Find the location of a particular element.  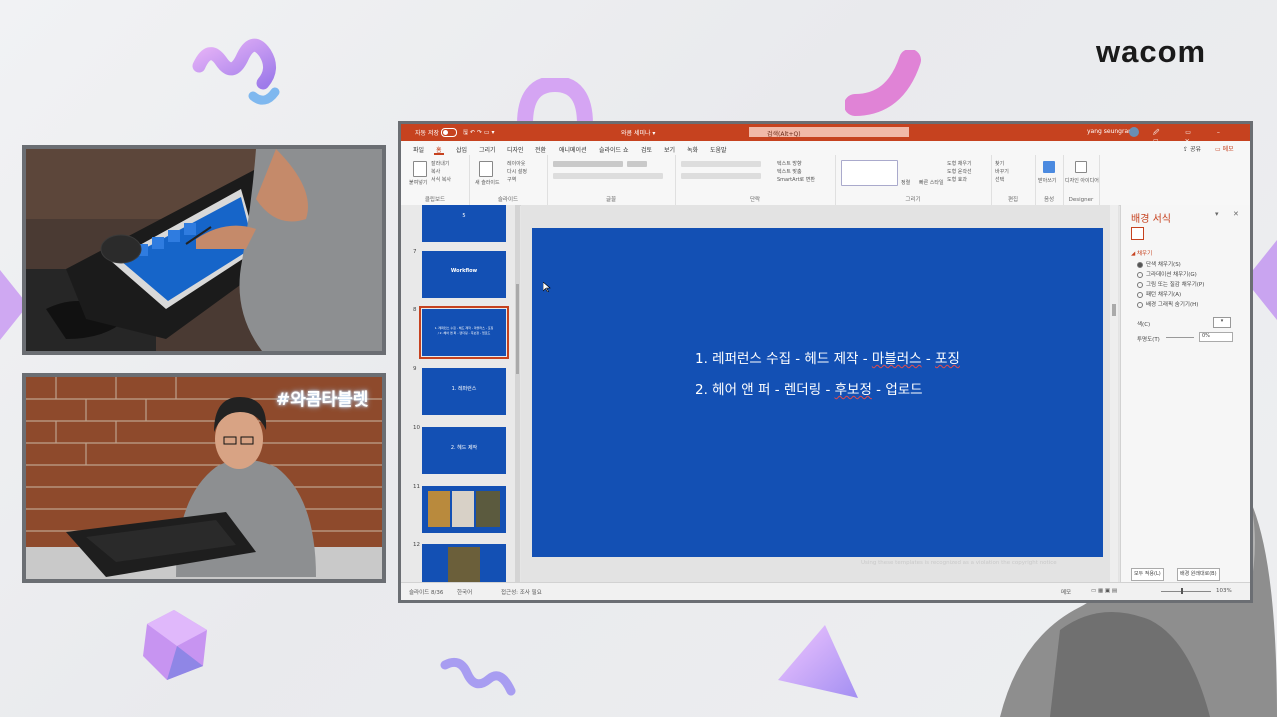

share-button: ⇪ 공유 is located at coordinates (1192, 148).